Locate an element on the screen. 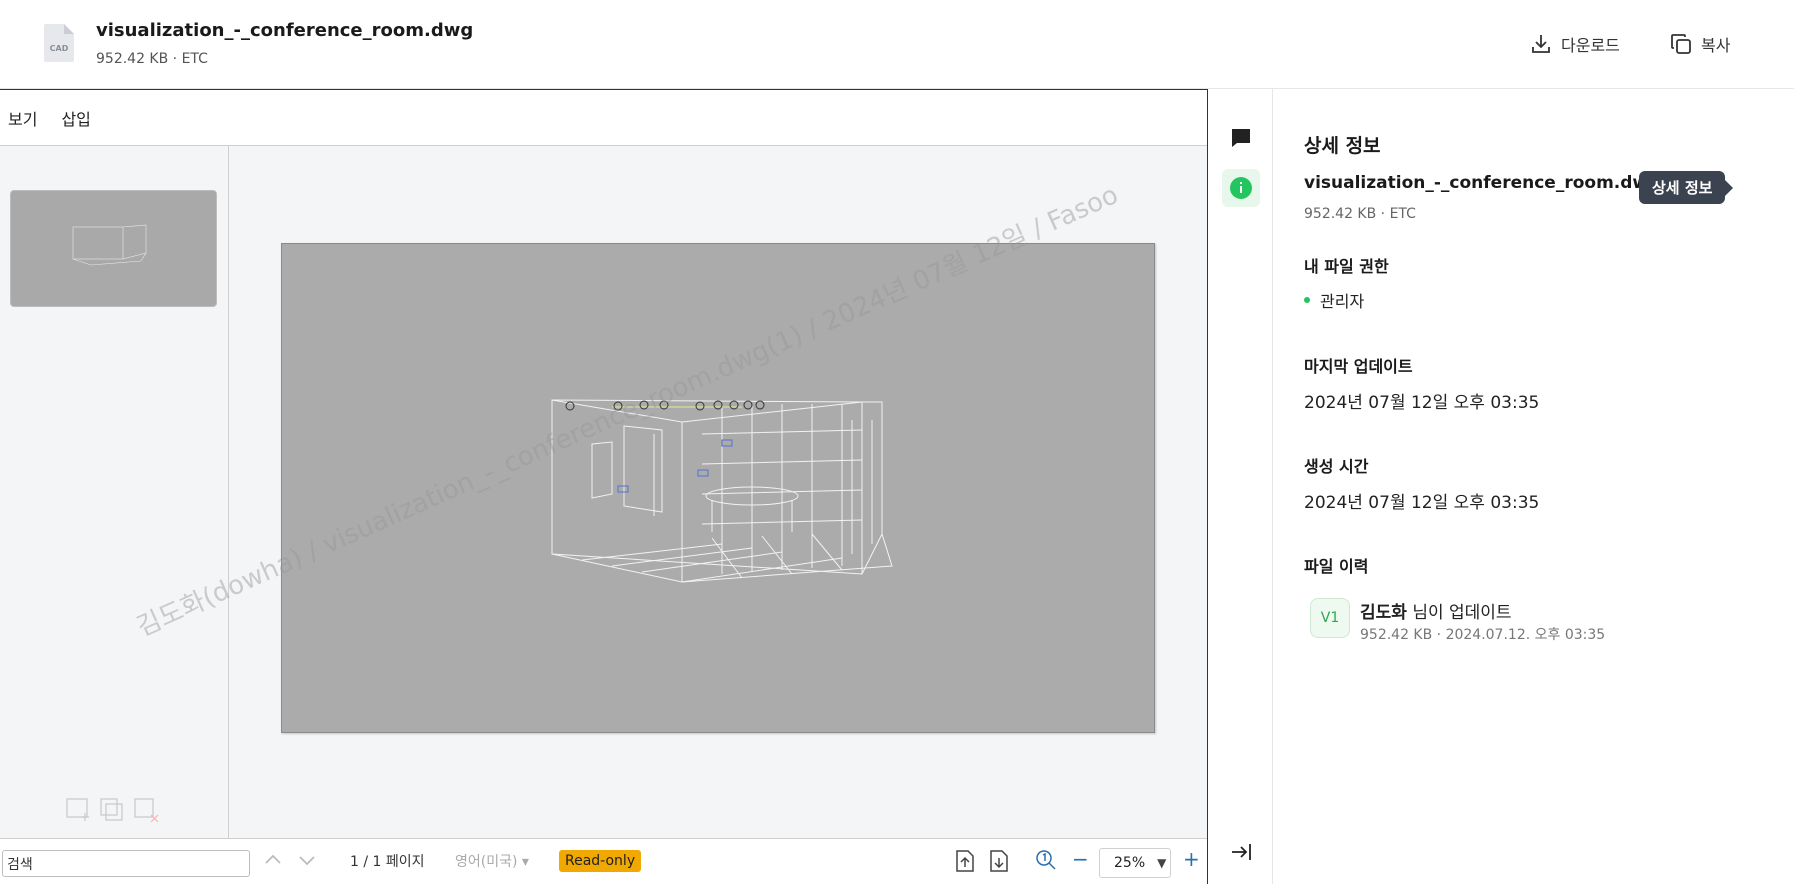  viewer-menu-bar: 보기 삽입 is located at coordinates (603, 118).